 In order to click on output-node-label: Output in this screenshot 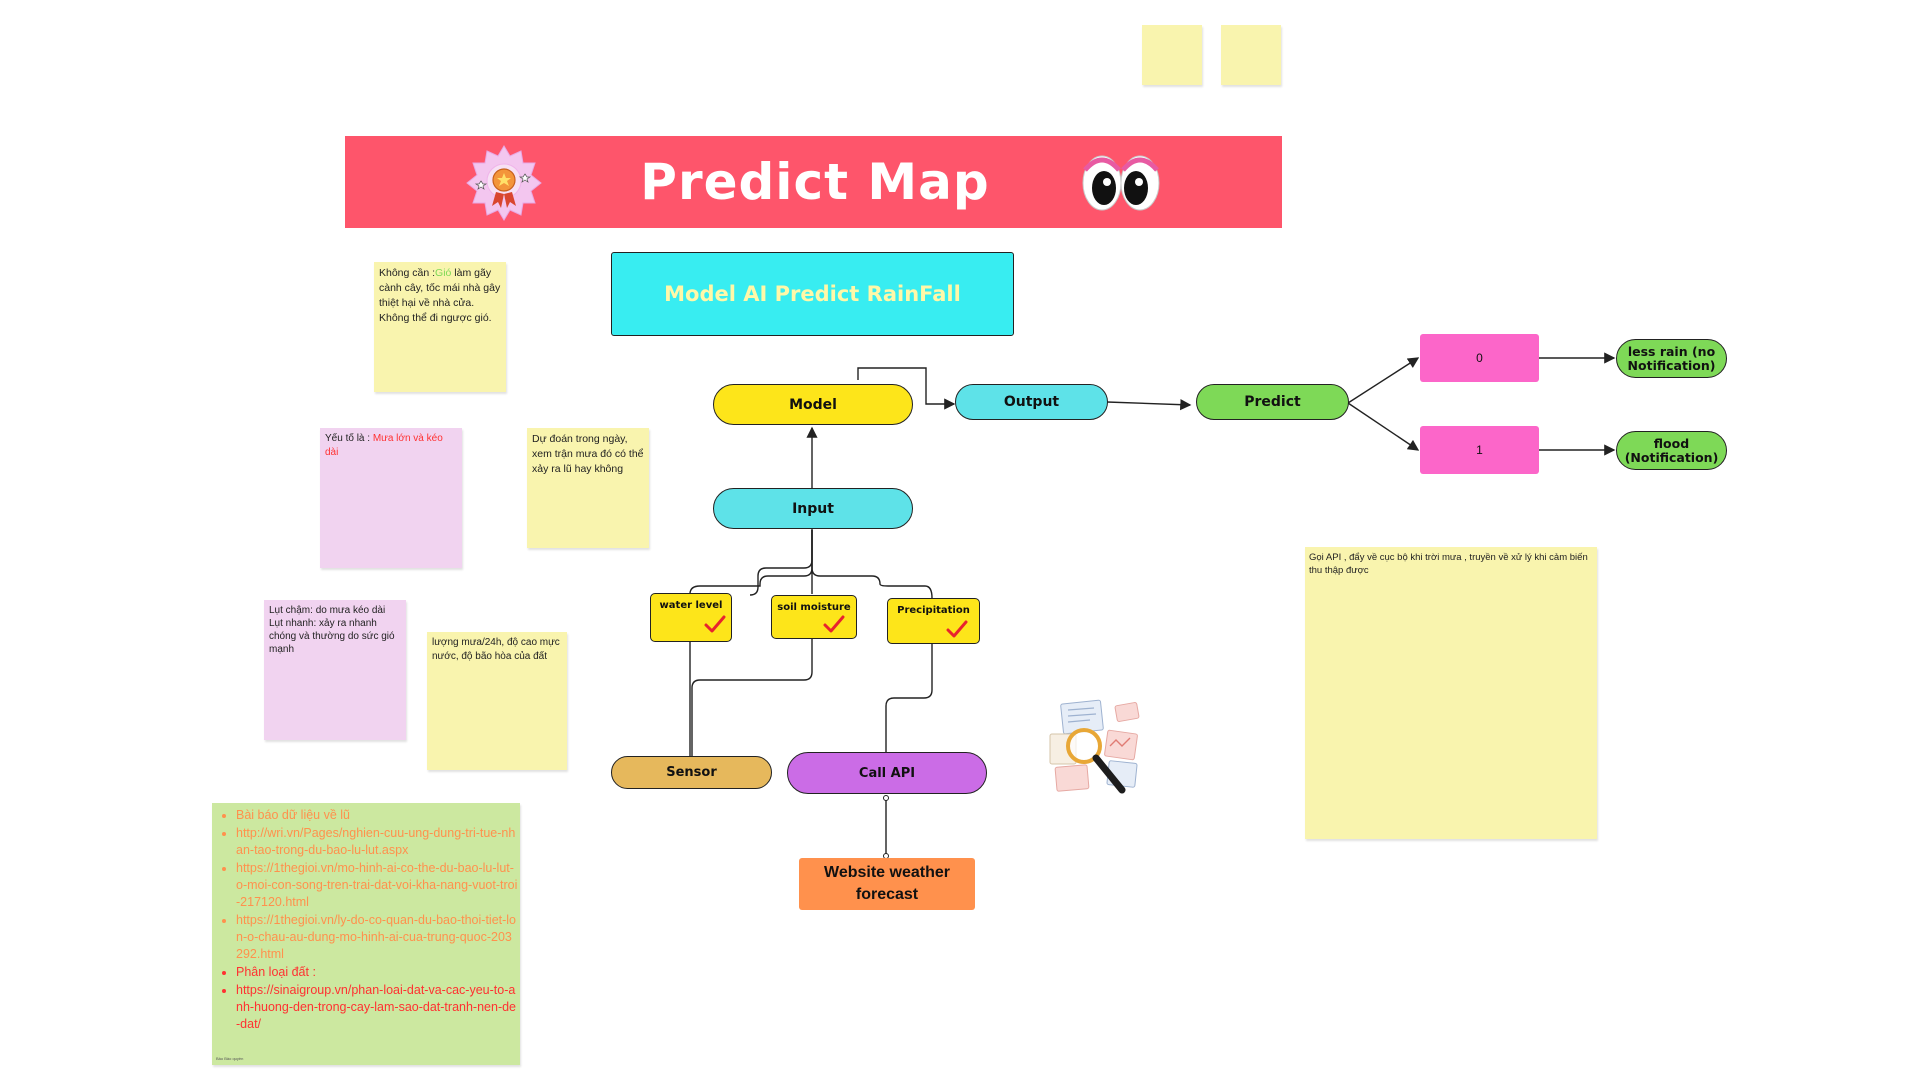, I will do `click(1031, 402)`.